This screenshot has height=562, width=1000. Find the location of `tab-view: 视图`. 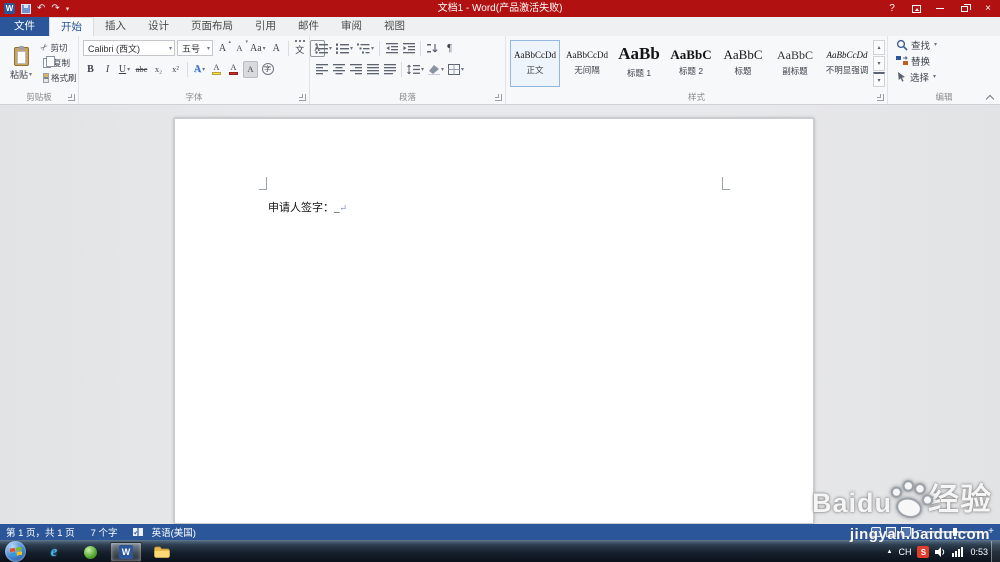

tab-view: 视图 is located at coordinates (394, 26).